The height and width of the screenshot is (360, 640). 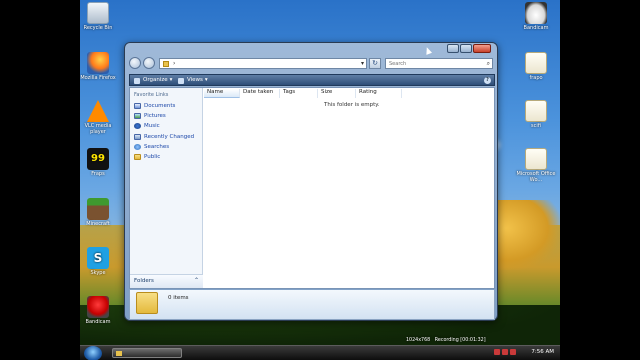 What do you see at coordinates (98, 212) in the screenshot?
I see `desktop-icon-minecraft: Minecraft` at bounding box center [98, 212].